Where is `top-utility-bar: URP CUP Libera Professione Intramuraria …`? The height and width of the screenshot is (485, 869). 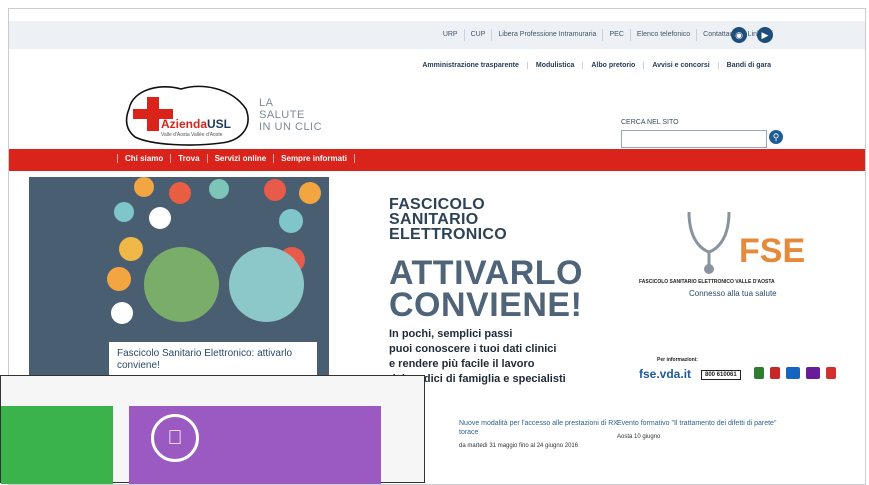
top-utility-bar: URP CUP Libera Professione Intramuraria … is located at coordinates (437, 35).